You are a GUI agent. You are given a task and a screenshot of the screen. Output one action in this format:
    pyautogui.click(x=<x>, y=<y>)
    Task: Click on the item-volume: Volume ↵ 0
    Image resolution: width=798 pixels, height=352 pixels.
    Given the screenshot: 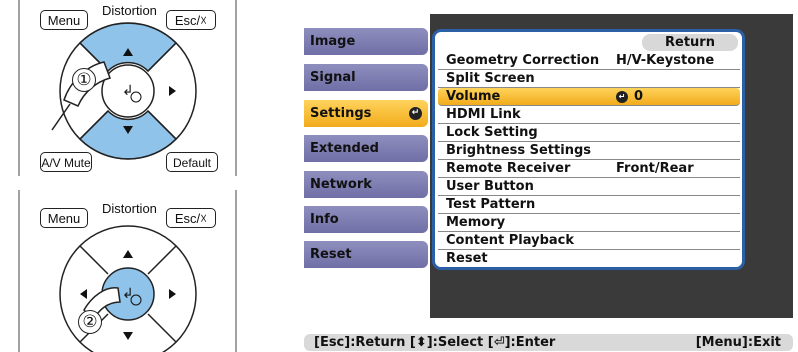 What is the action you would take?
    pyautogui.click(x=589, y=97)
    